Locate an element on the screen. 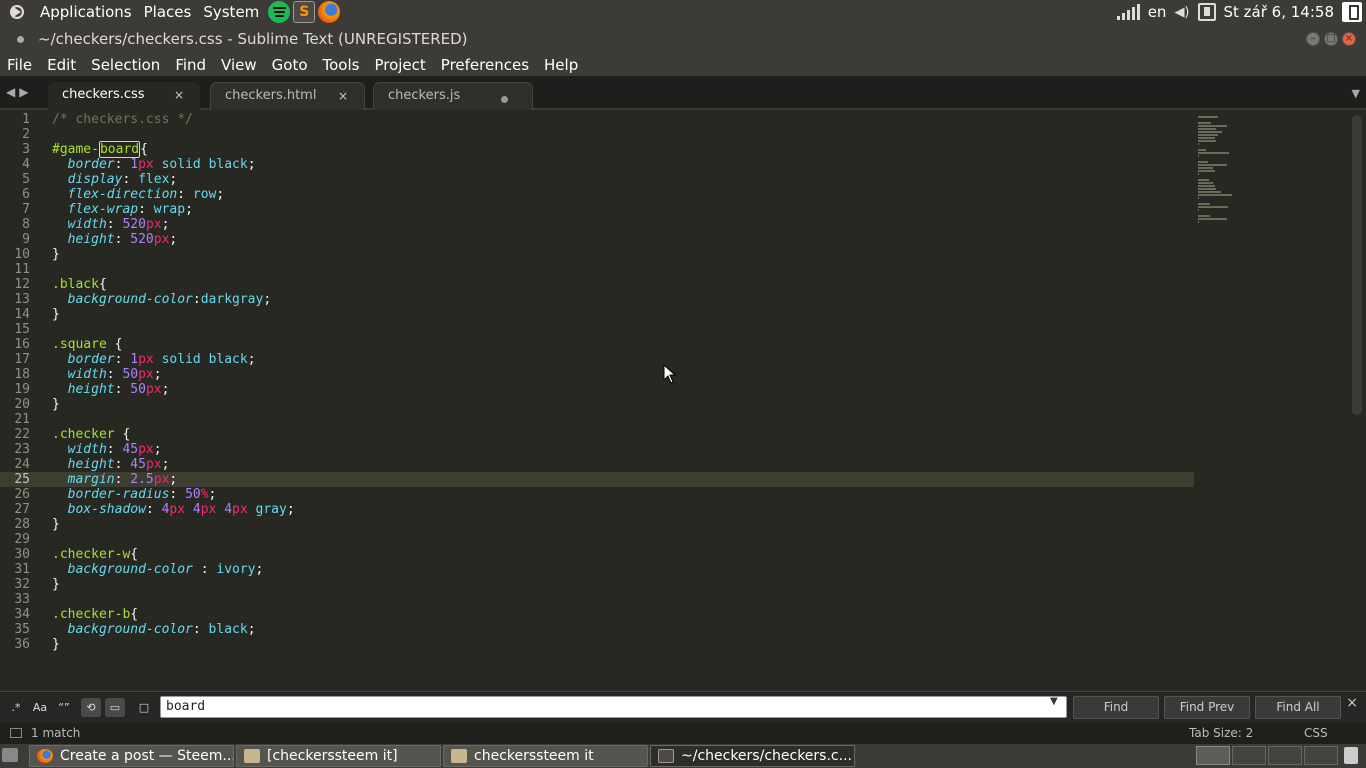 The height and width of the screenshot is (768, 1366). volume-icon: ◀) is located at coordinates (1181, 12).